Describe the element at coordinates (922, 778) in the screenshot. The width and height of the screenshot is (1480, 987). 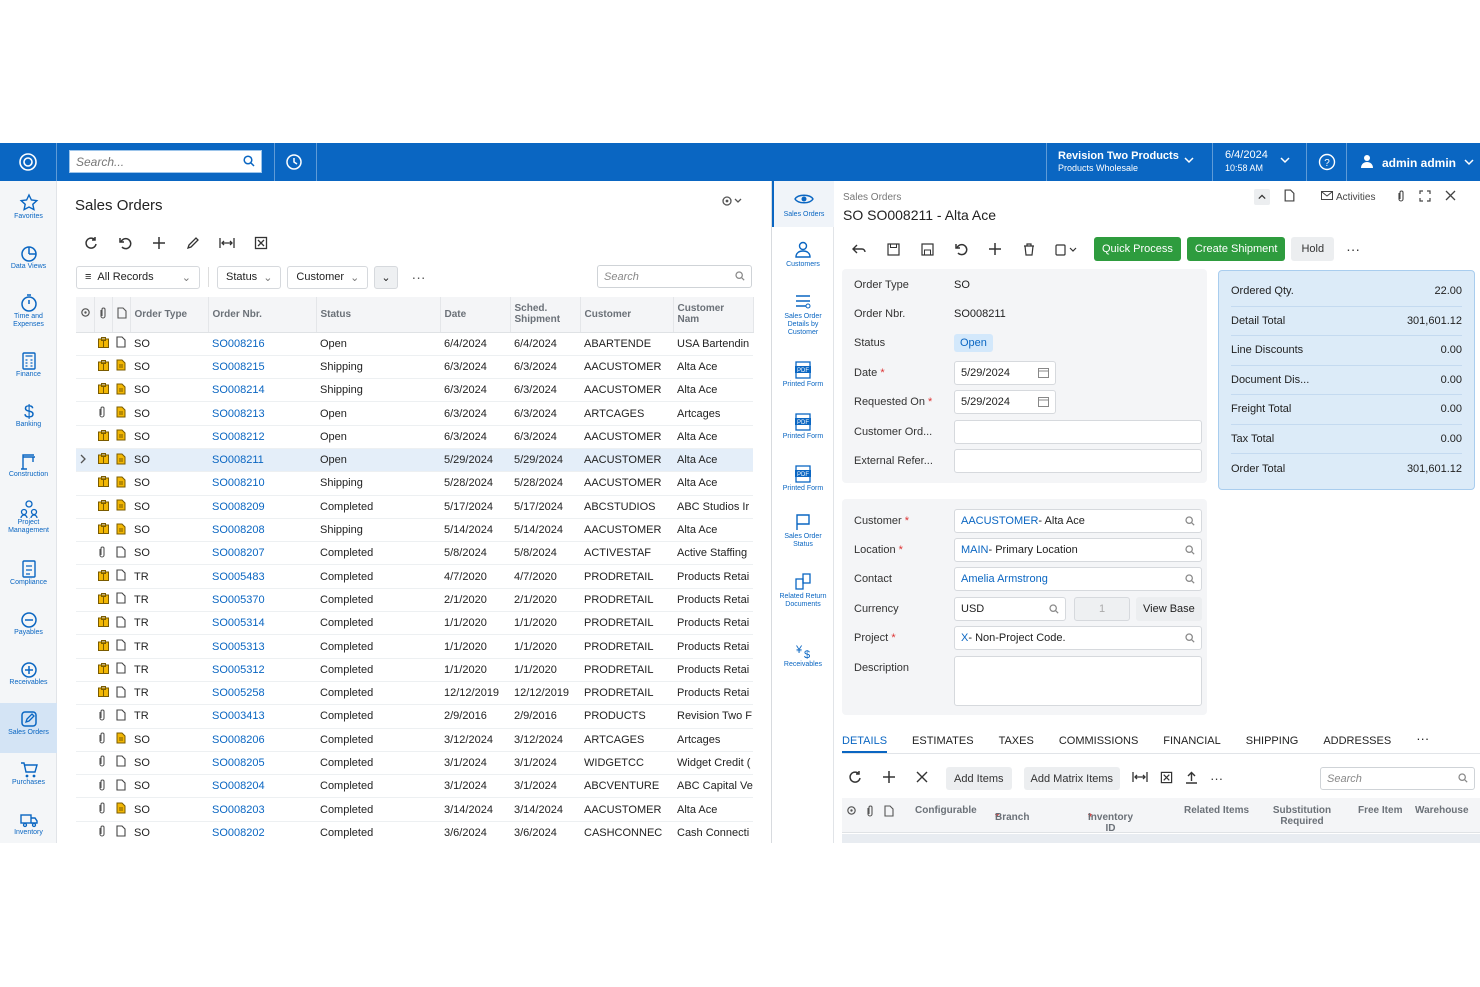
I see `delete-row-icon` at that location.